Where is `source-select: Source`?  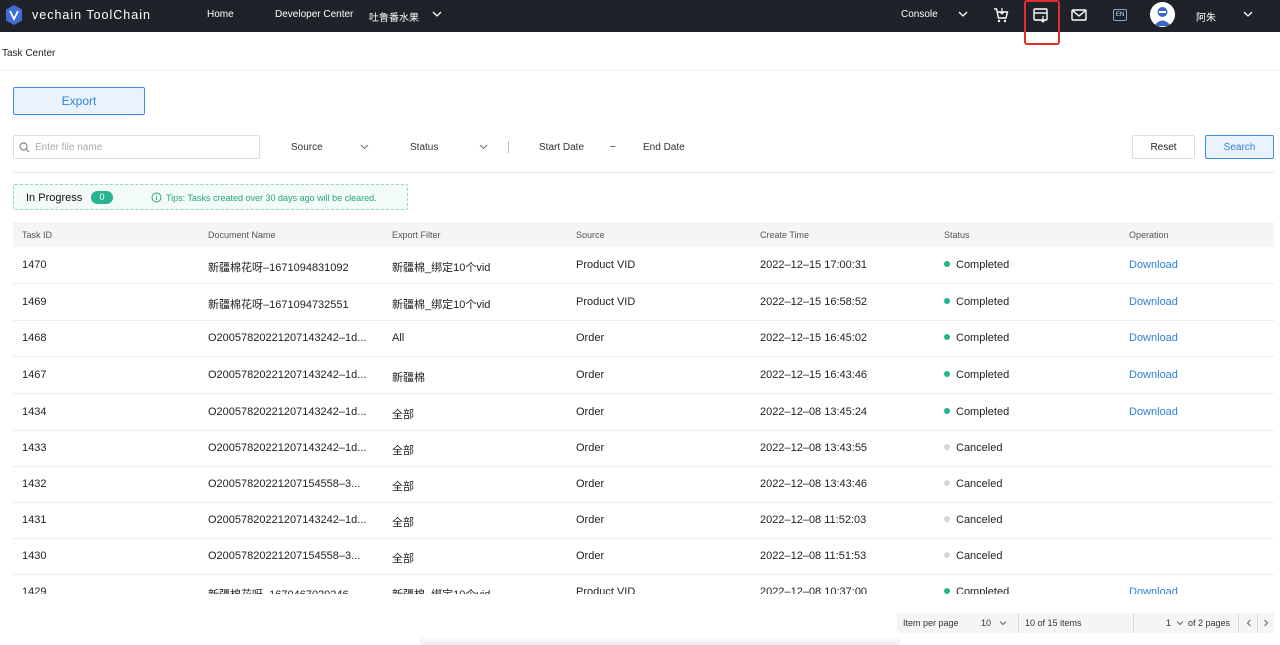 source-select: Source is located at coordinates (307, 147).